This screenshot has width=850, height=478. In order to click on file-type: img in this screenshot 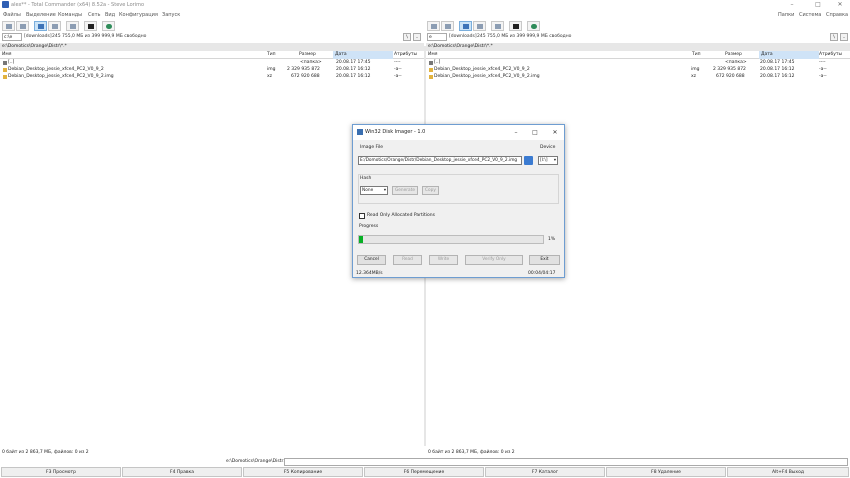, I will do `click(271, 69)`.